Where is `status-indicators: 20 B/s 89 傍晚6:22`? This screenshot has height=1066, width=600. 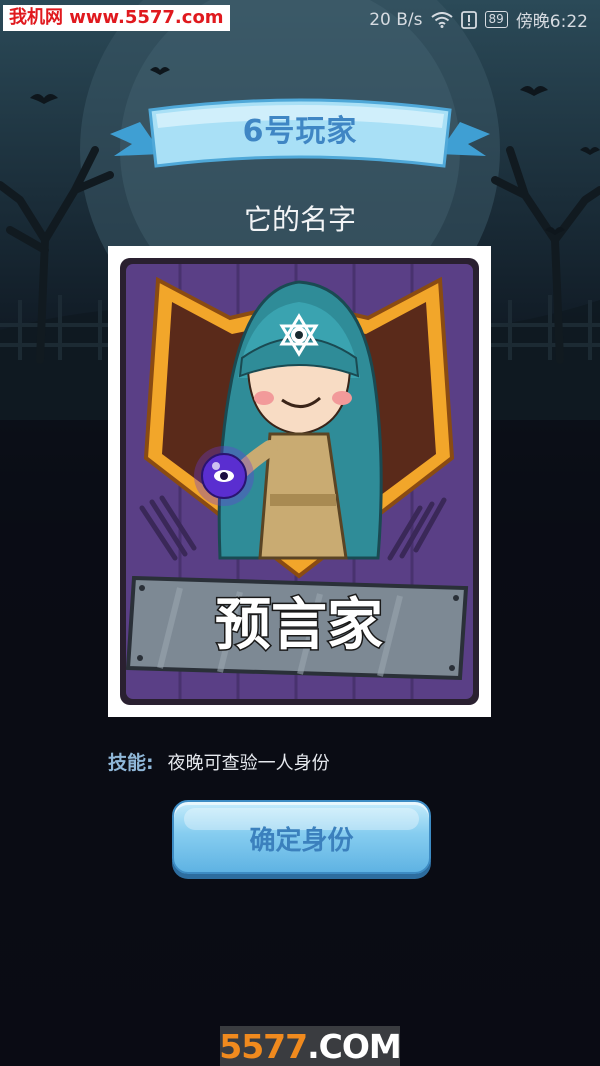 status-indicators: 20 B/s 89 傍晚6:22 is located at coordinates (478, 20).